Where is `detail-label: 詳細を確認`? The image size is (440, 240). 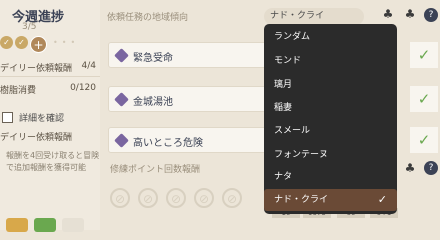 detail-label: 詳細を確認 is located at coordinates (42, 119).